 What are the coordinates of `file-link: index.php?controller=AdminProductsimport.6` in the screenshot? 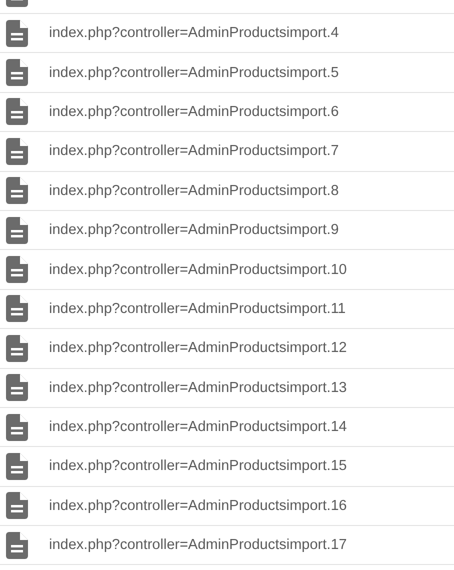 It's located at (194, 112).